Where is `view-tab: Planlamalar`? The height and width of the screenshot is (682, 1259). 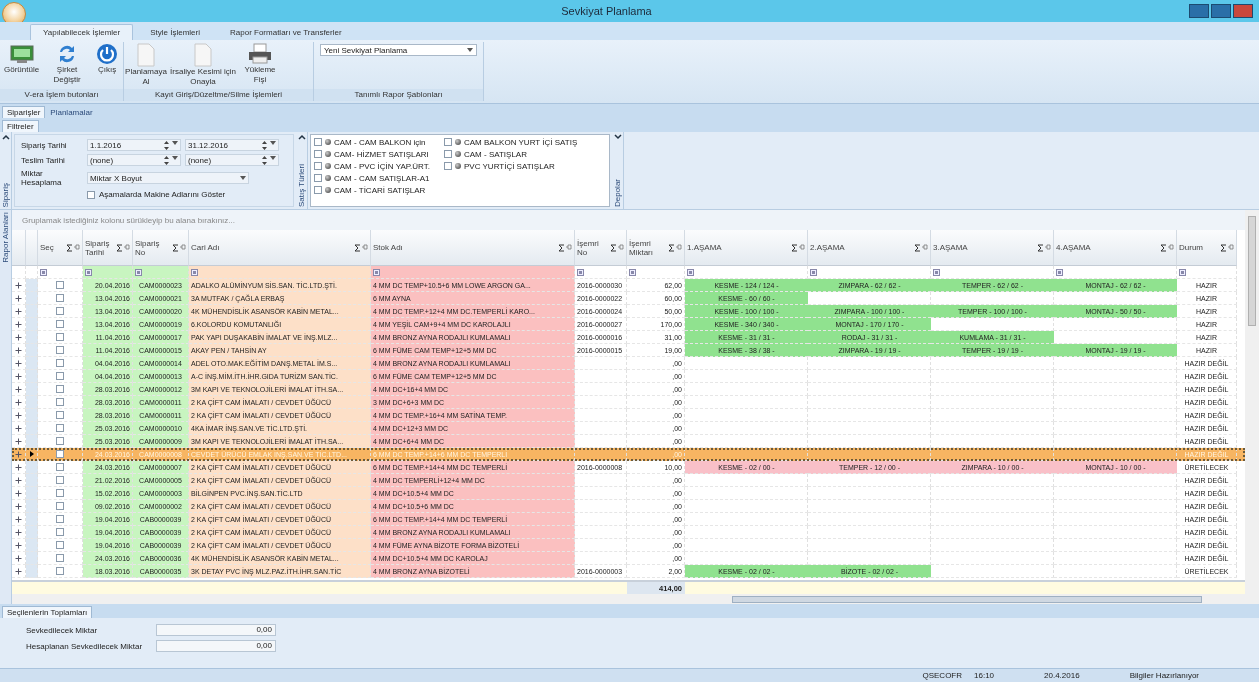
view-tab: Planlamalar is located at coordinates (71, 112).